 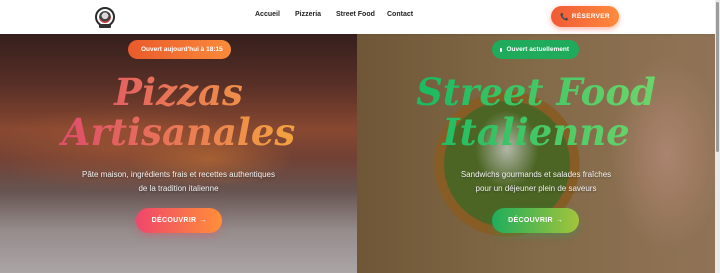 I want to click on nav-link-street-food: Street Food, so click(x=355, y=14).